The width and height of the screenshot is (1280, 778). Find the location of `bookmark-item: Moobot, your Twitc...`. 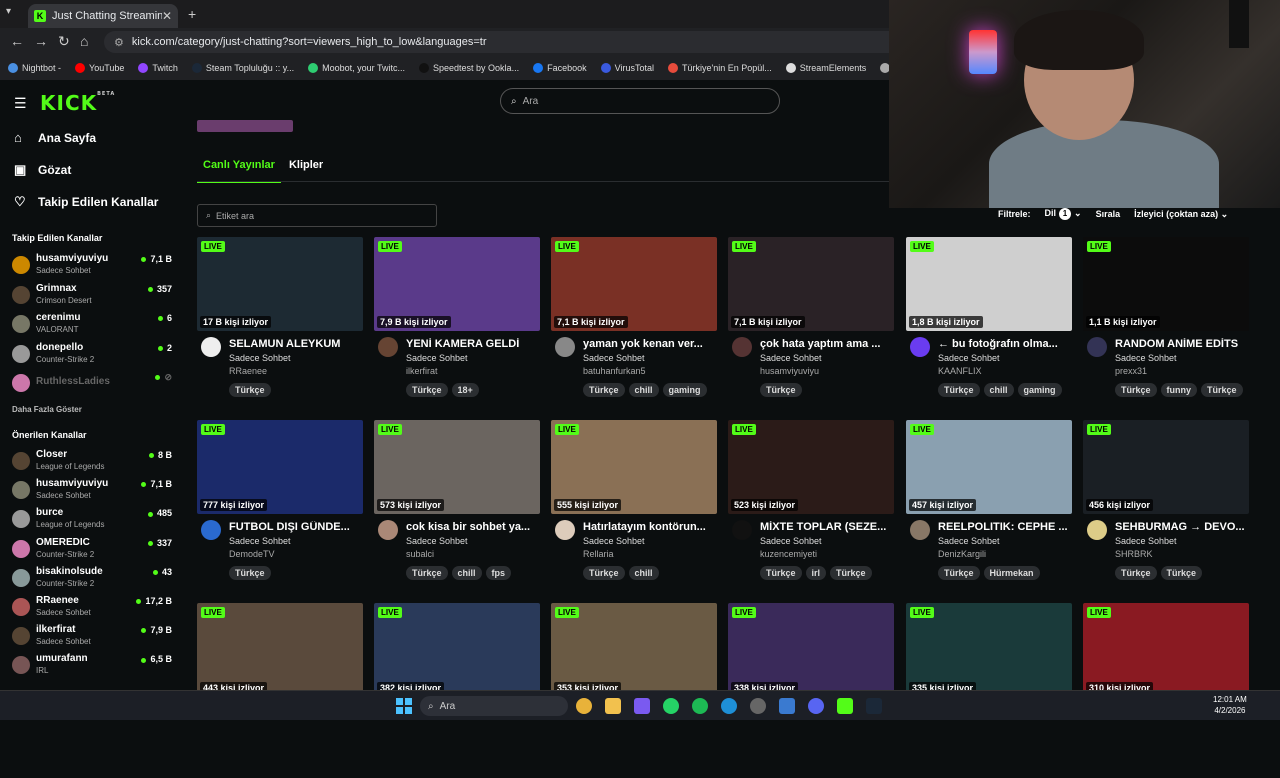

bookmark-item: Moobot, your Twitc... is located at coordinates (356, 68).